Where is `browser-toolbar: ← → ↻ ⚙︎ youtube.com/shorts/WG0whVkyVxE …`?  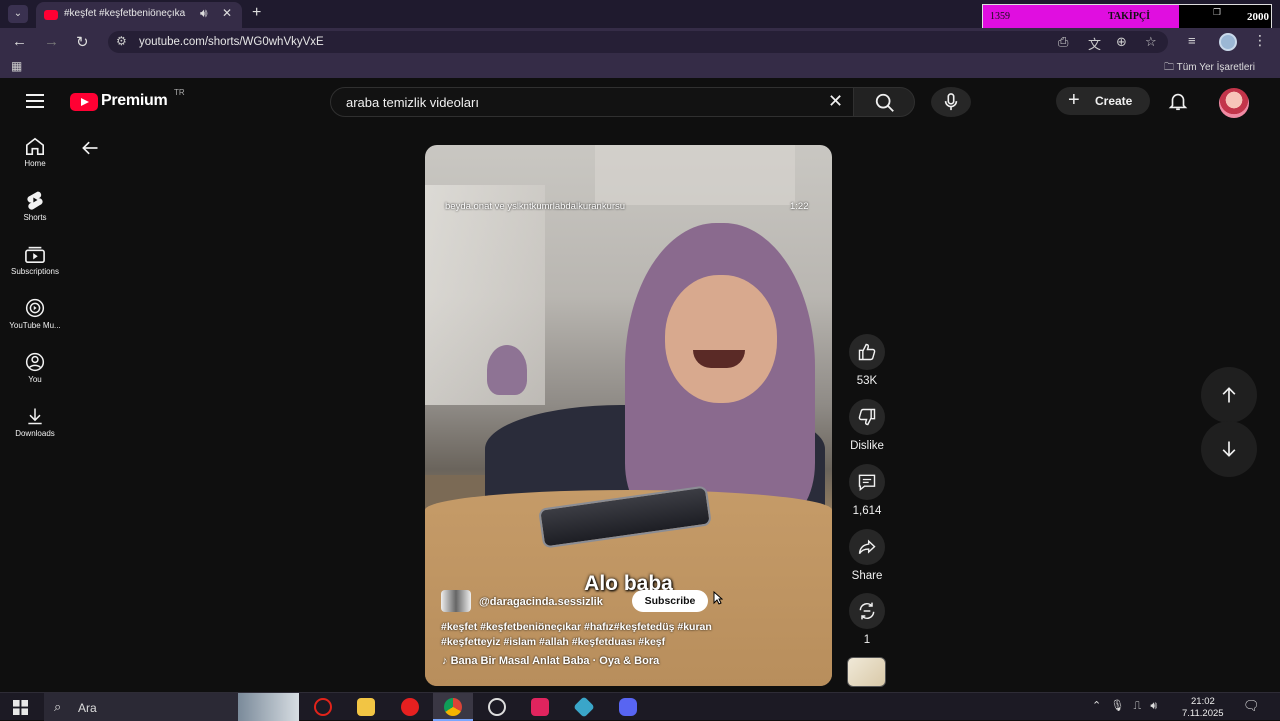 browser-toolbar: ← → ↻ ⚙︎ youtube.com/shorts/WG0whVkyVxE … is located at coordinates (640, 42).